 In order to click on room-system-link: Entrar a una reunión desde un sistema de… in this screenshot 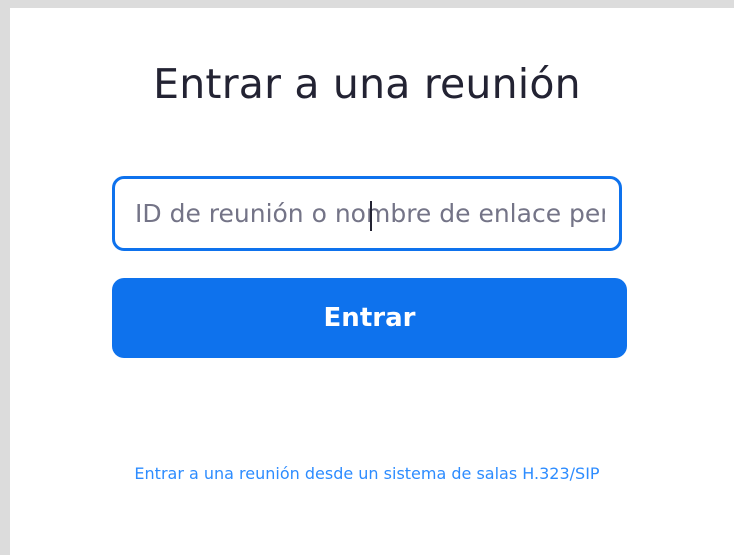, I will do `click(367, 473)`.